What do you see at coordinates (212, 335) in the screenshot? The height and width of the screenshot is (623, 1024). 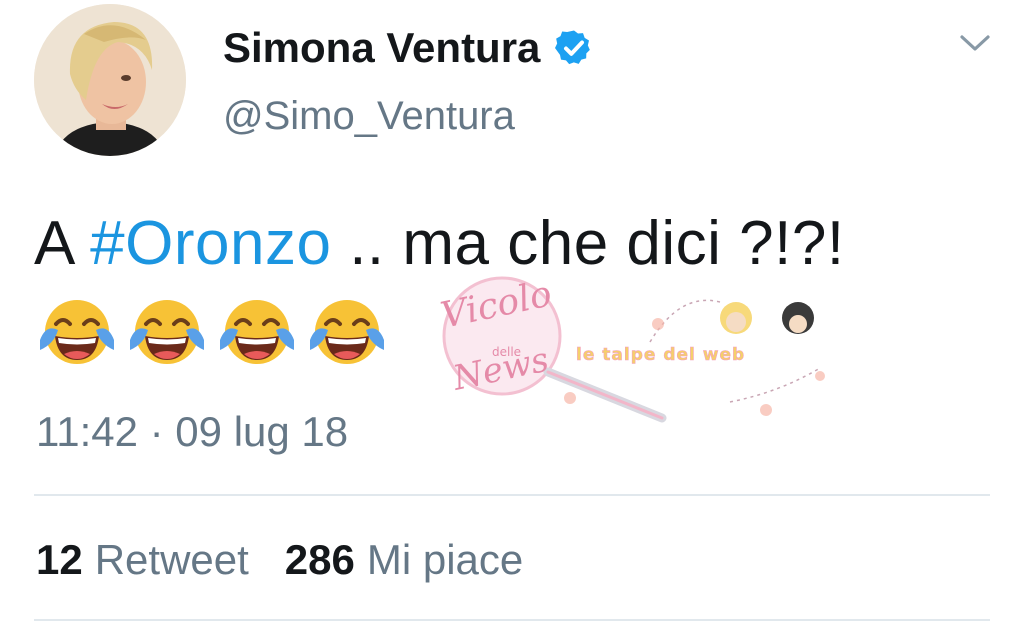 I see `emoji-row` at bounding box center [212, 335].